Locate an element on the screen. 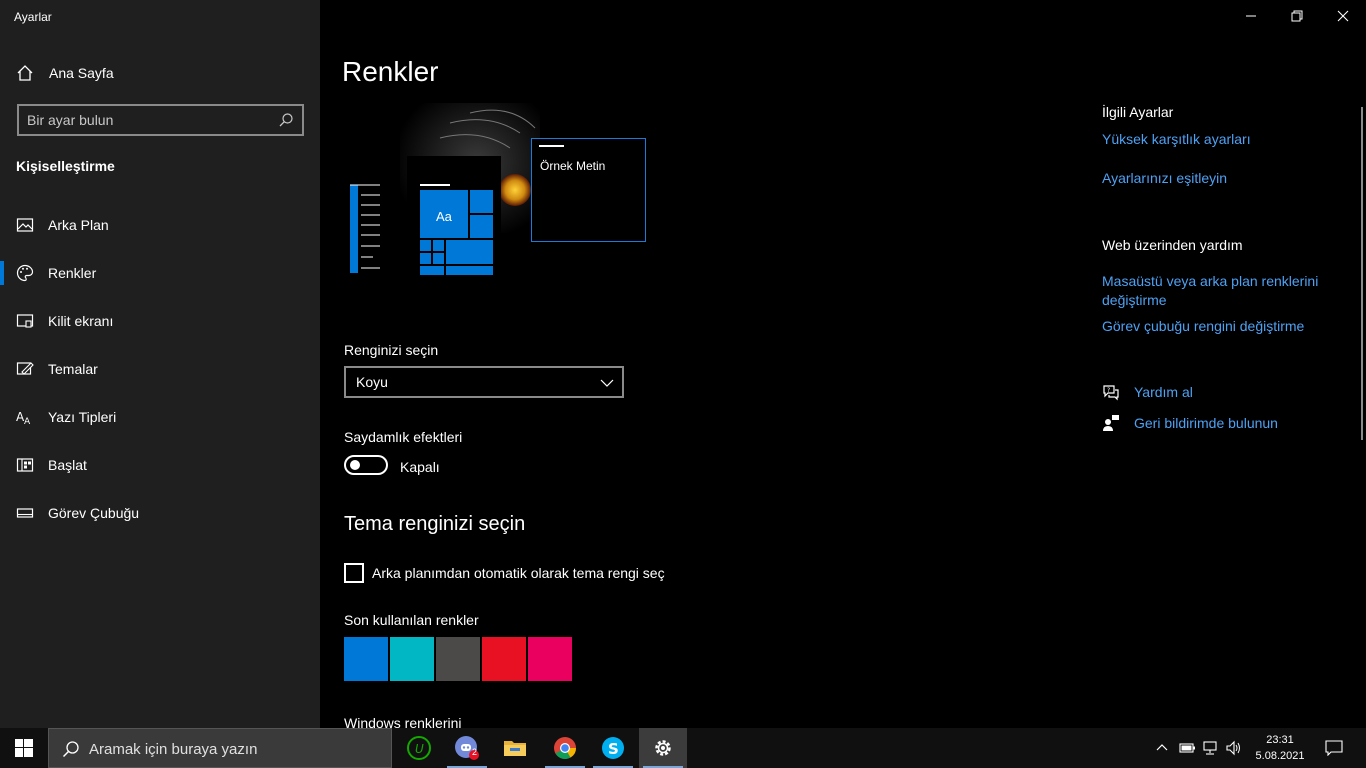 The image size is (1366, 768). minimize-icon is located at coordinates (1251, 16).